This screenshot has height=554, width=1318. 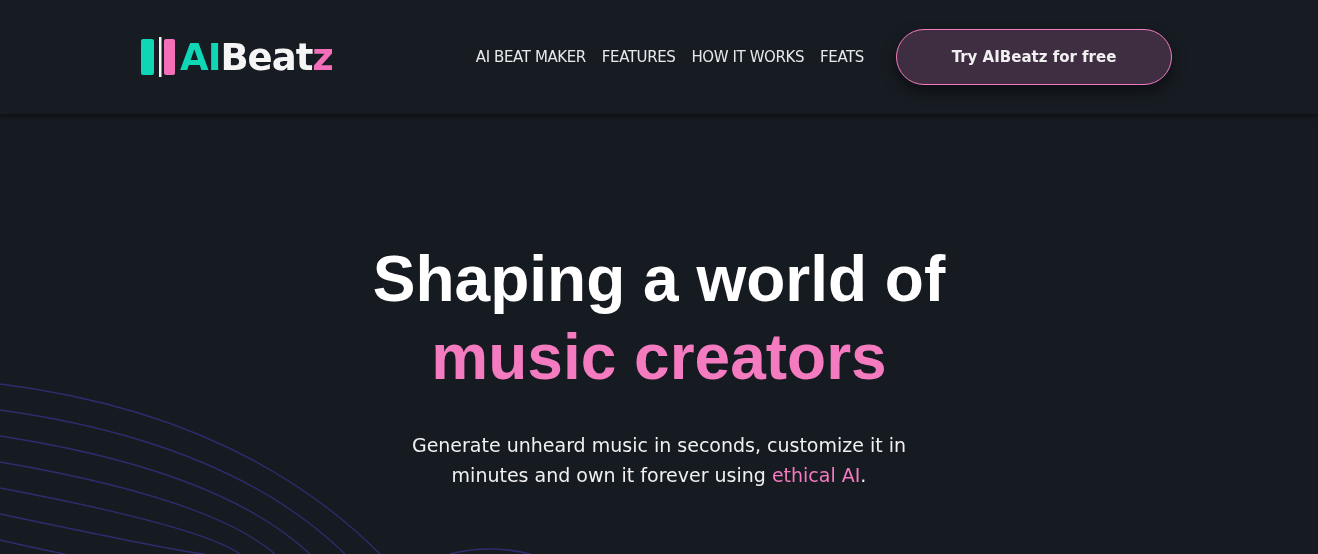 What do you see at coordinates (530, 57) in the screenshot?
I see `nav-link: AI BEAT MAKER` at bounding box center [530, 57].